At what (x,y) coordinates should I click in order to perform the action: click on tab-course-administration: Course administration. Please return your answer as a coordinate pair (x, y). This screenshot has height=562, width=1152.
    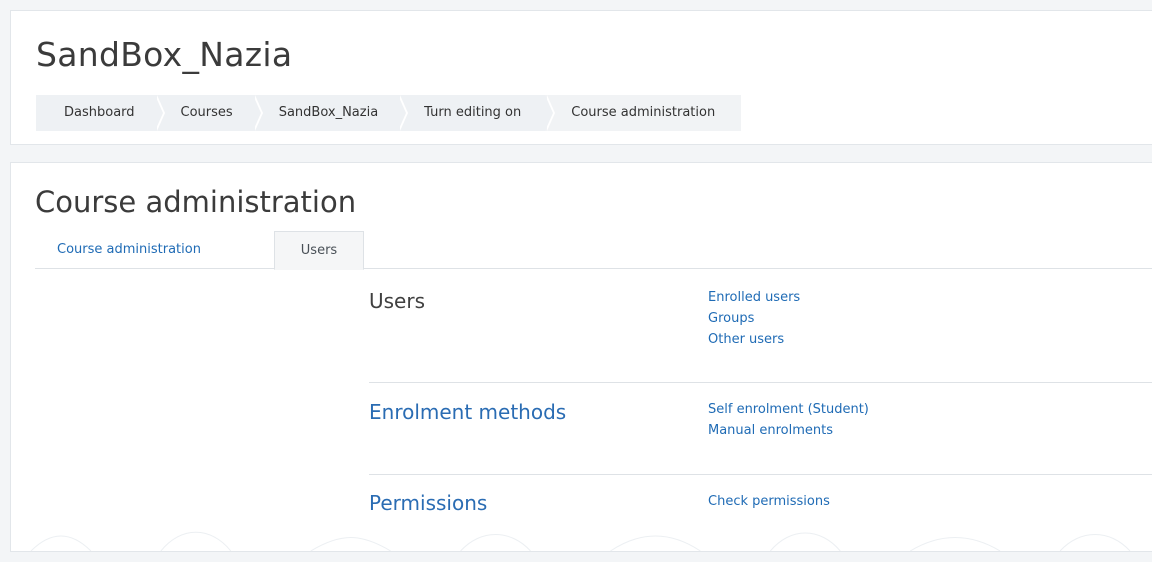
    Looking at the image, I should click on (153, 250).